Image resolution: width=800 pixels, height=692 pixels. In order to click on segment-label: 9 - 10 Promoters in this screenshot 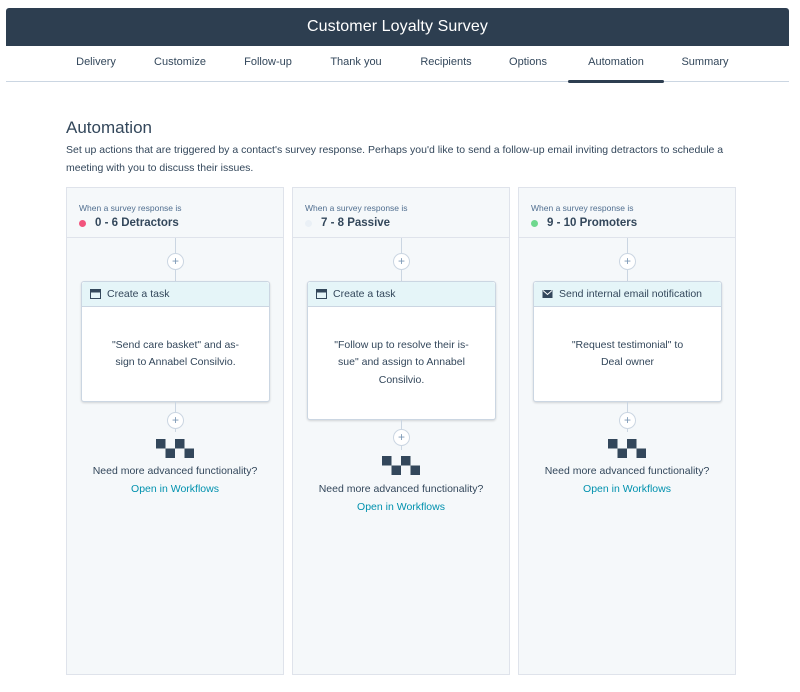, I will do `click(592, 223)`.